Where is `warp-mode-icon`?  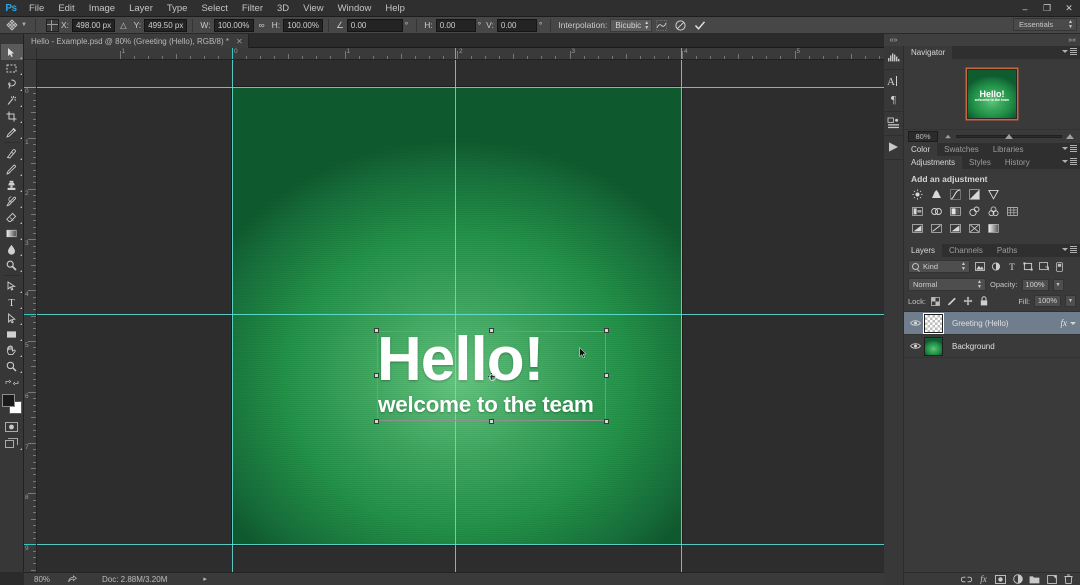 warp-mode-icon is located at coordinates (661, 25).